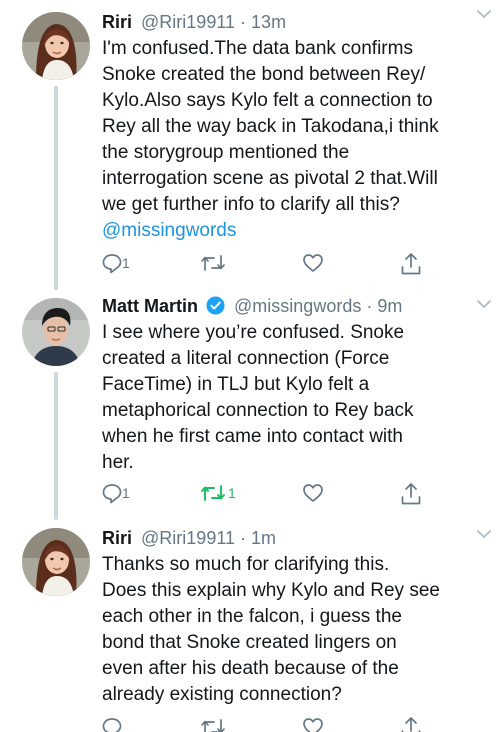 The height and width of the screenshot is (732, 500). What do you see at coordinates (249, 642) in the screenshot?
I see `tweet-text-line: bond that Snoke created lingers on` at bounding box center [249, 642].